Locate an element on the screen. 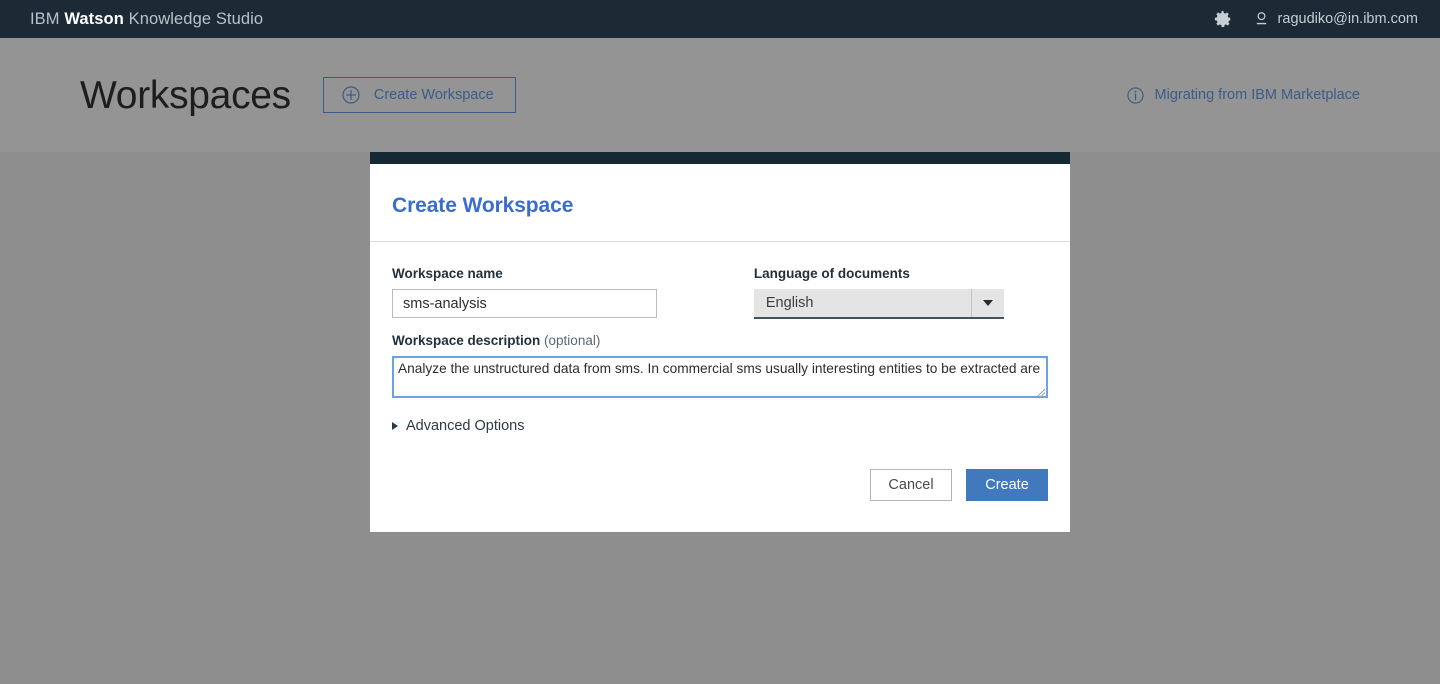 The image size is (1440, 684). info-icon is located at coordinates (1135, 95).